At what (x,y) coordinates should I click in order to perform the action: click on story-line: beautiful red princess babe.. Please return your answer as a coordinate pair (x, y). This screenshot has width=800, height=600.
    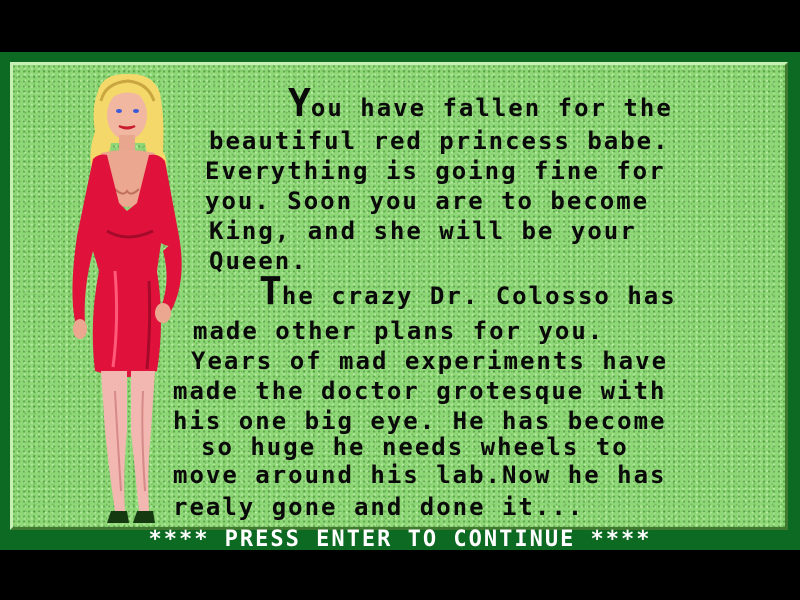
    Looking at the image, I should click on (439, 141).